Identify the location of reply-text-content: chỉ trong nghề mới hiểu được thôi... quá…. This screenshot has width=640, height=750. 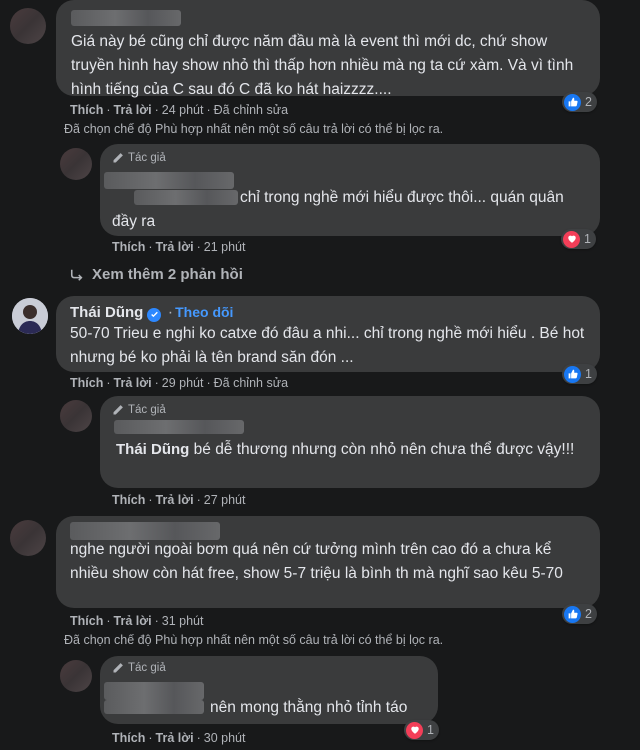
(338, 209).